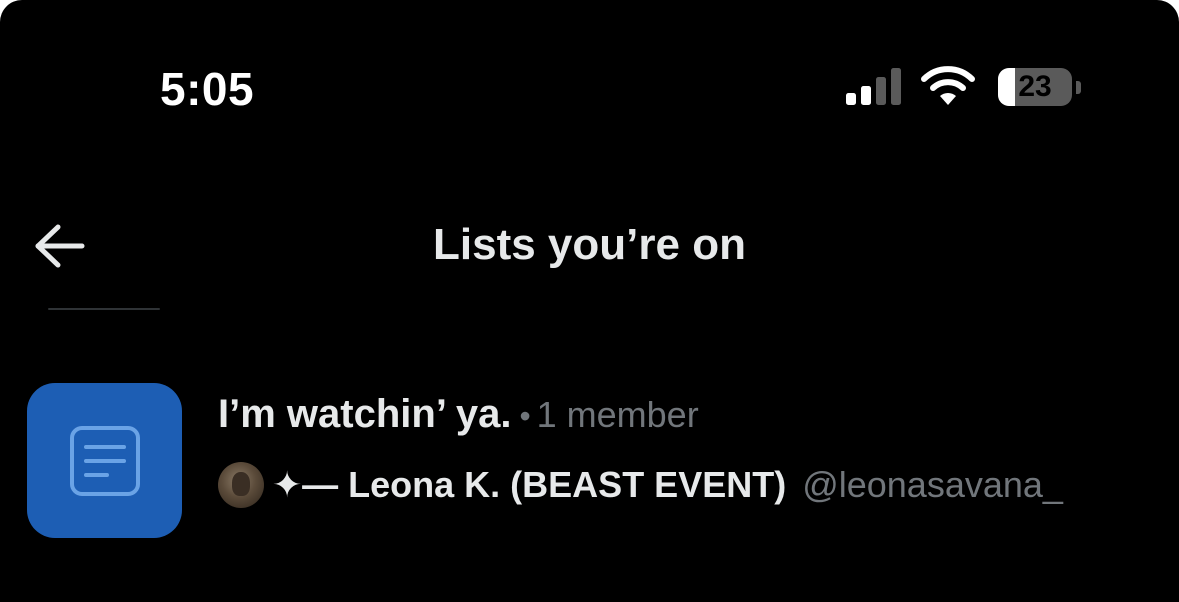  What do you see at coordinates (618, 414) in the screenshot?
I see `member-count: 1 member` at bounding box center [618, 414].